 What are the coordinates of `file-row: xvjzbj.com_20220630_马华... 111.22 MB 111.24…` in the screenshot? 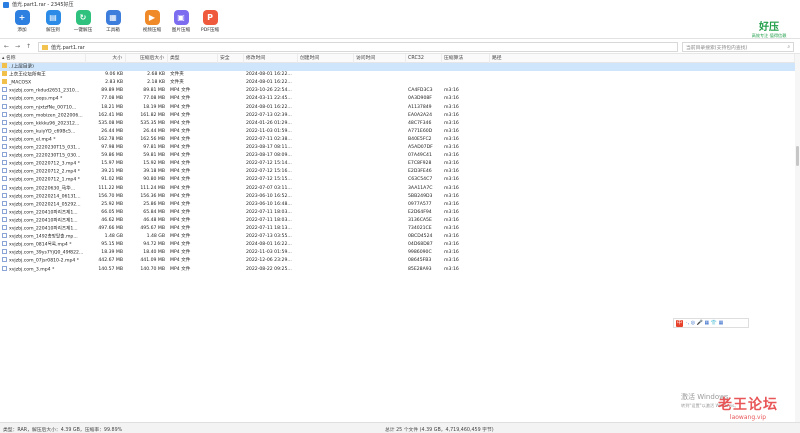 It's located at (397, 188).